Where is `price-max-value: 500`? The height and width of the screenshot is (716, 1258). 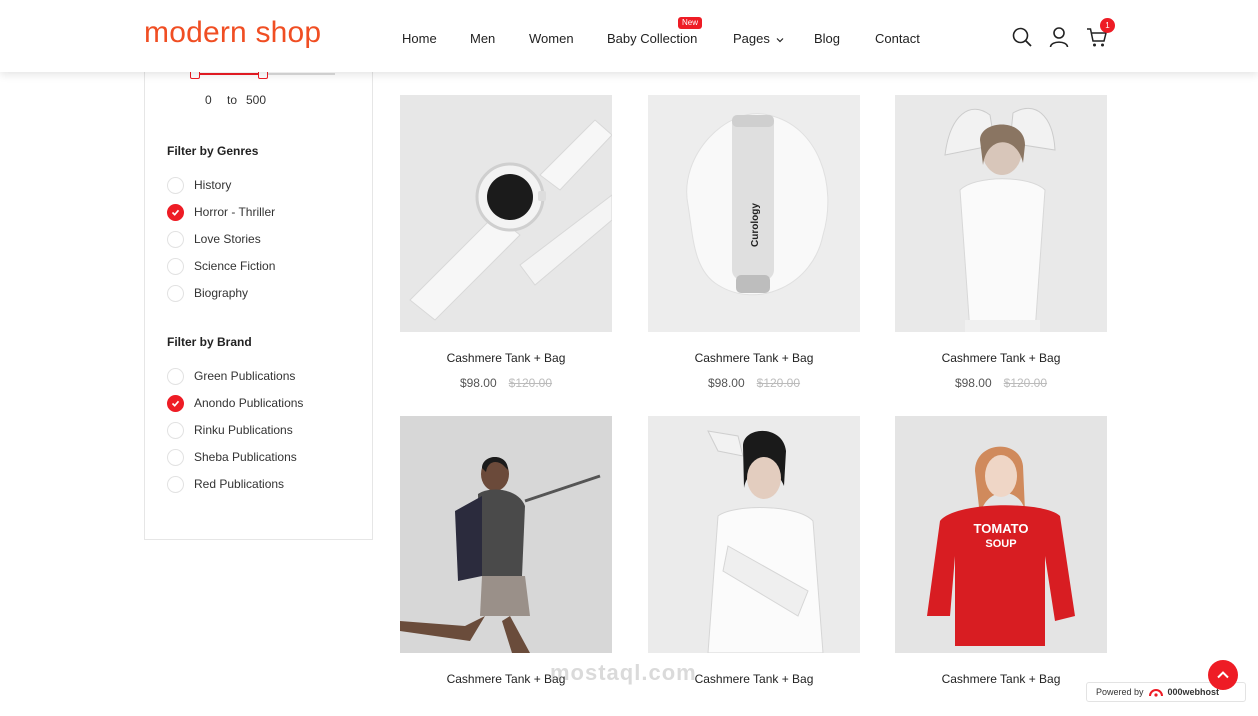
price-max-value: 500 is located at coordinates (256, 100).